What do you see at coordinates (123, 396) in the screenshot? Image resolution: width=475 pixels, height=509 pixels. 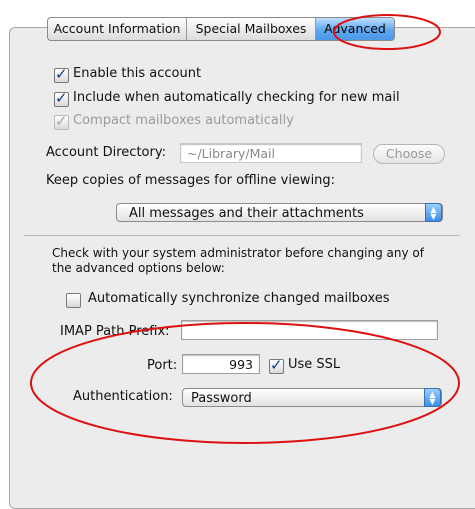 I see `authentication-label: Authentication:` at bounding box center [123, 396].